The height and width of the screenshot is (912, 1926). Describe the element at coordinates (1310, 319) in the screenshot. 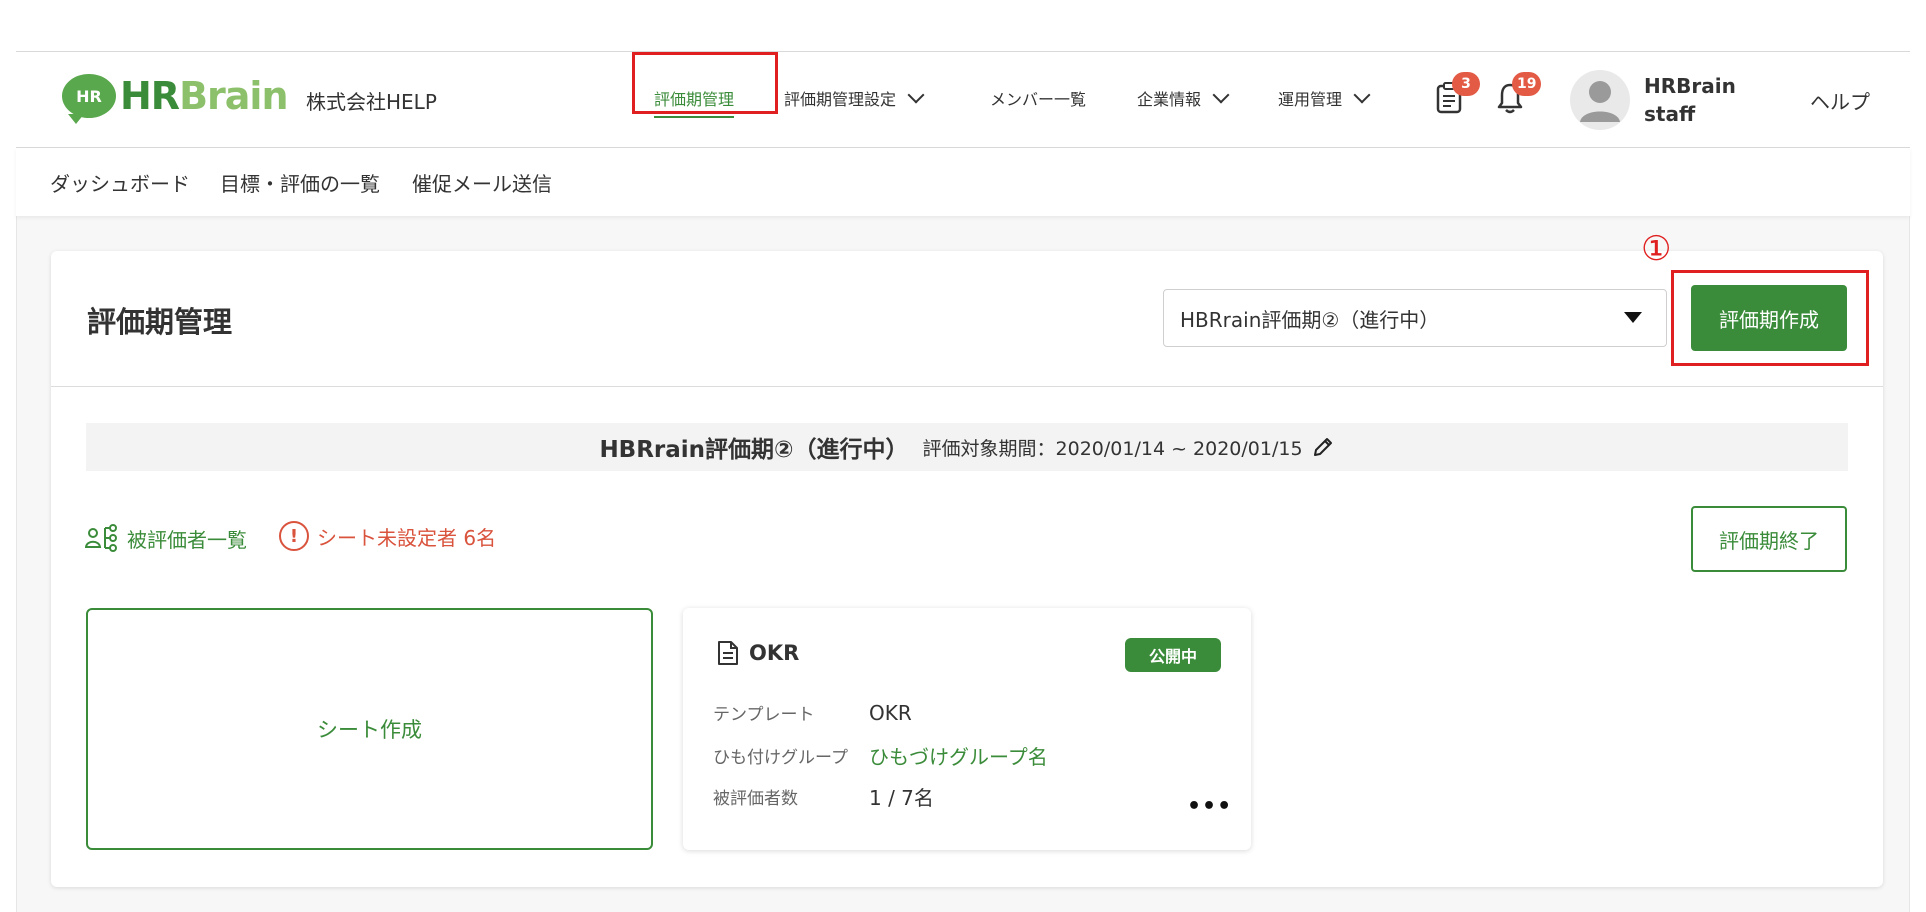

I see `period-select-value: HBRrain評価期②（進行中）` at that location.